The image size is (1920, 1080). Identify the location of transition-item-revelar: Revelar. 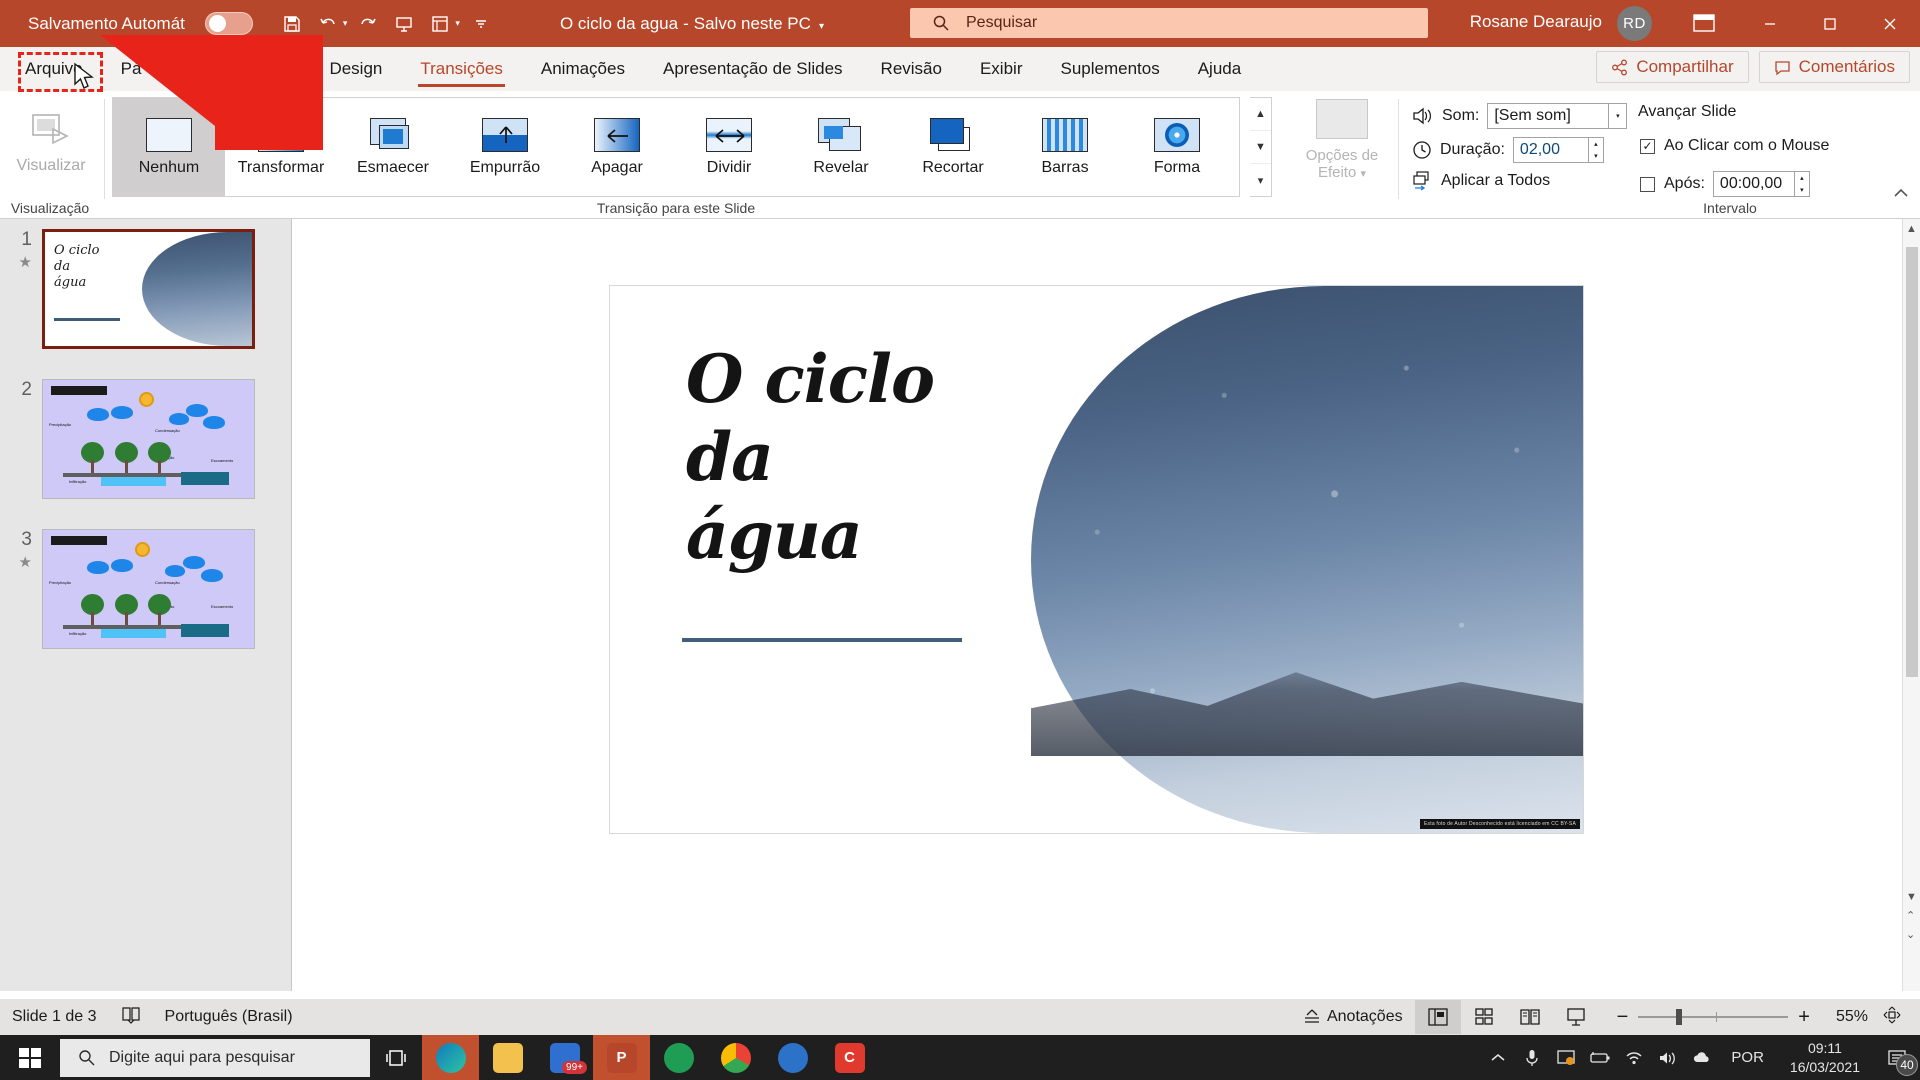
(841, 147).